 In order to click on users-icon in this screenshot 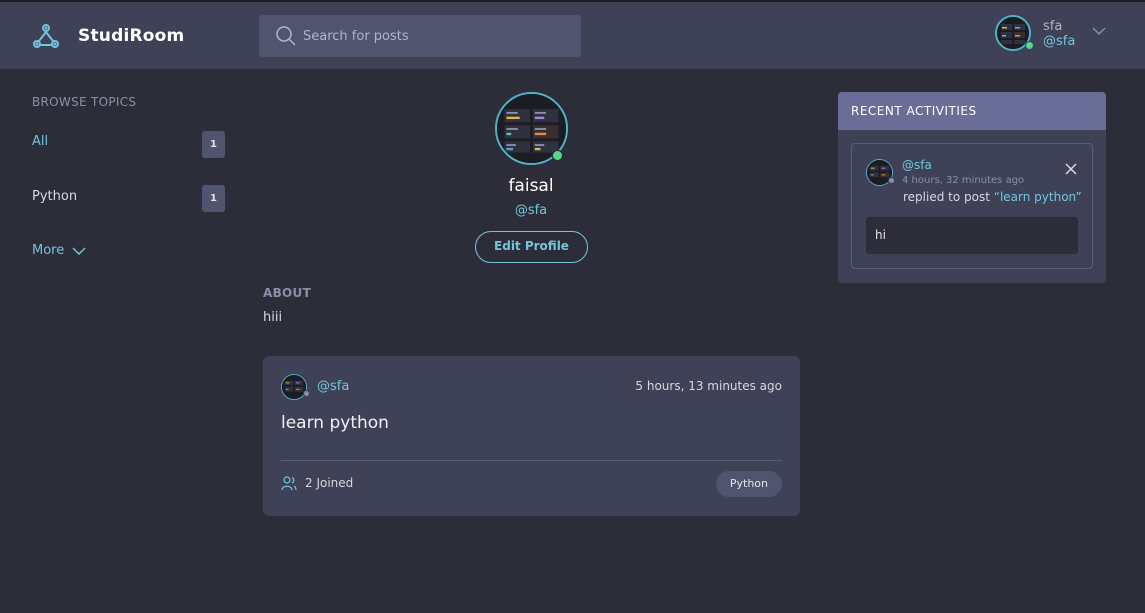, I will do `click(289, 483)`.